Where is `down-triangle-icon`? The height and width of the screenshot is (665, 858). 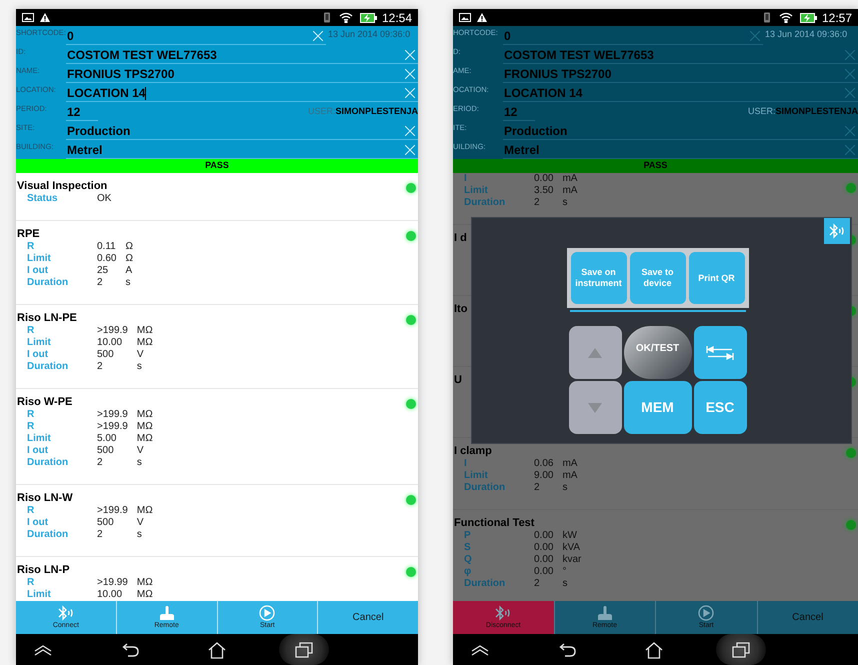 down-triangle-icon is located at coordinates (595, 408).